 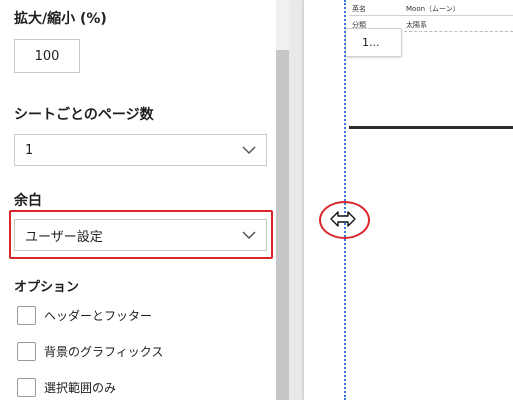 What do you see at coordinates (47, 287) in the screenshot?
I see `options-label: オプション` at bounding box center [47, 287].